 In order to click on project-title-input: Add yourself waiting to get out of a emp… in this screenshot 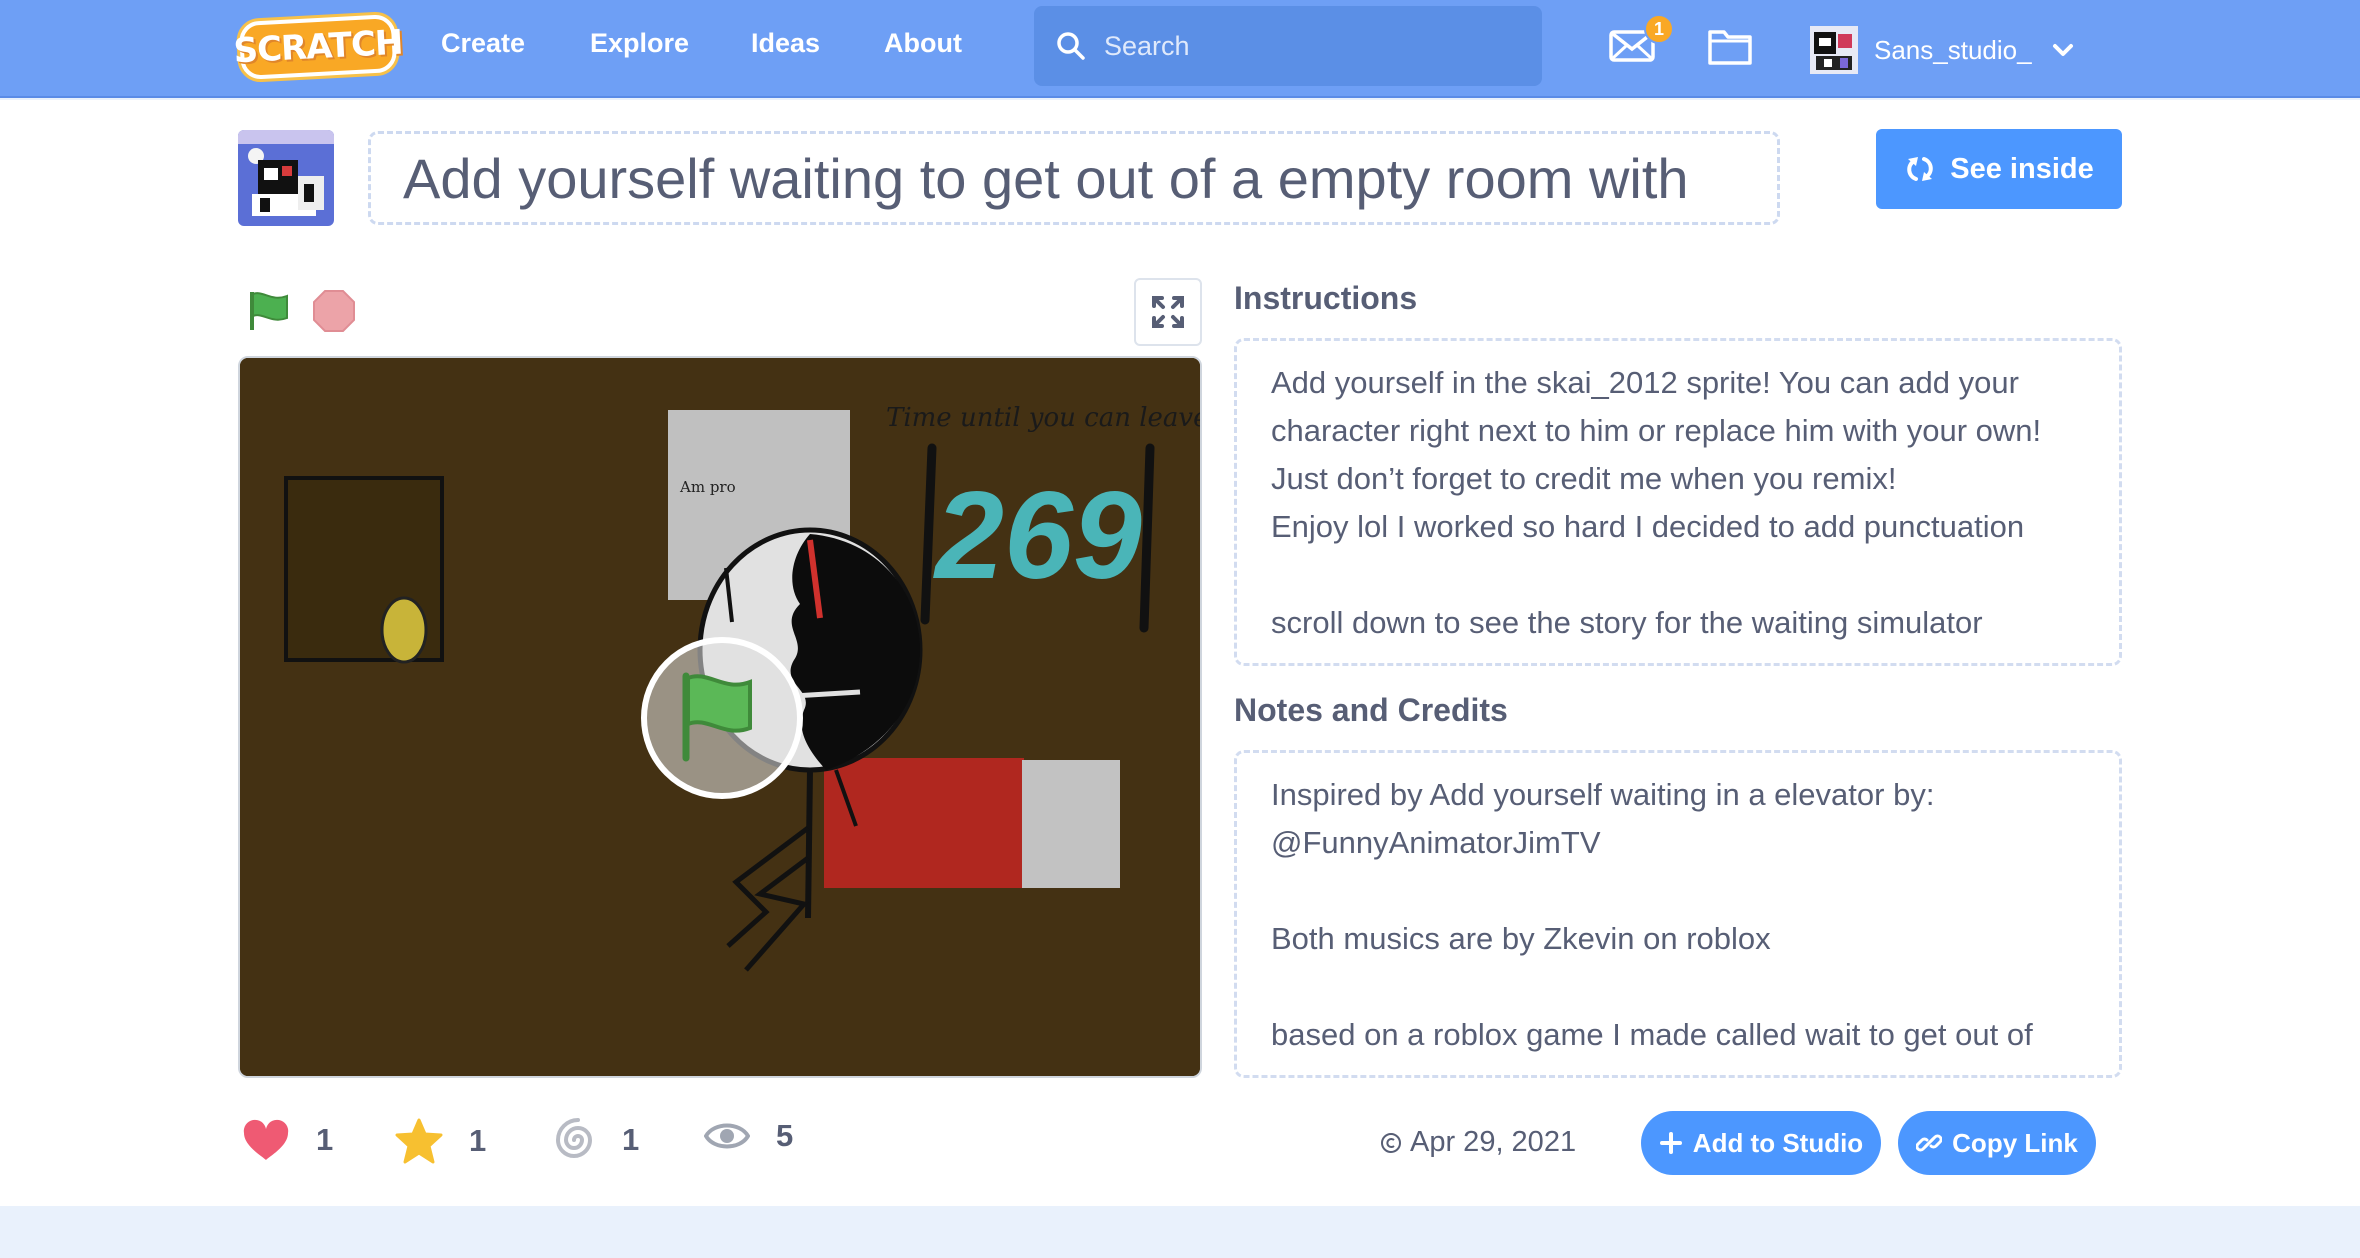, I will do `click(1074, 178)`.